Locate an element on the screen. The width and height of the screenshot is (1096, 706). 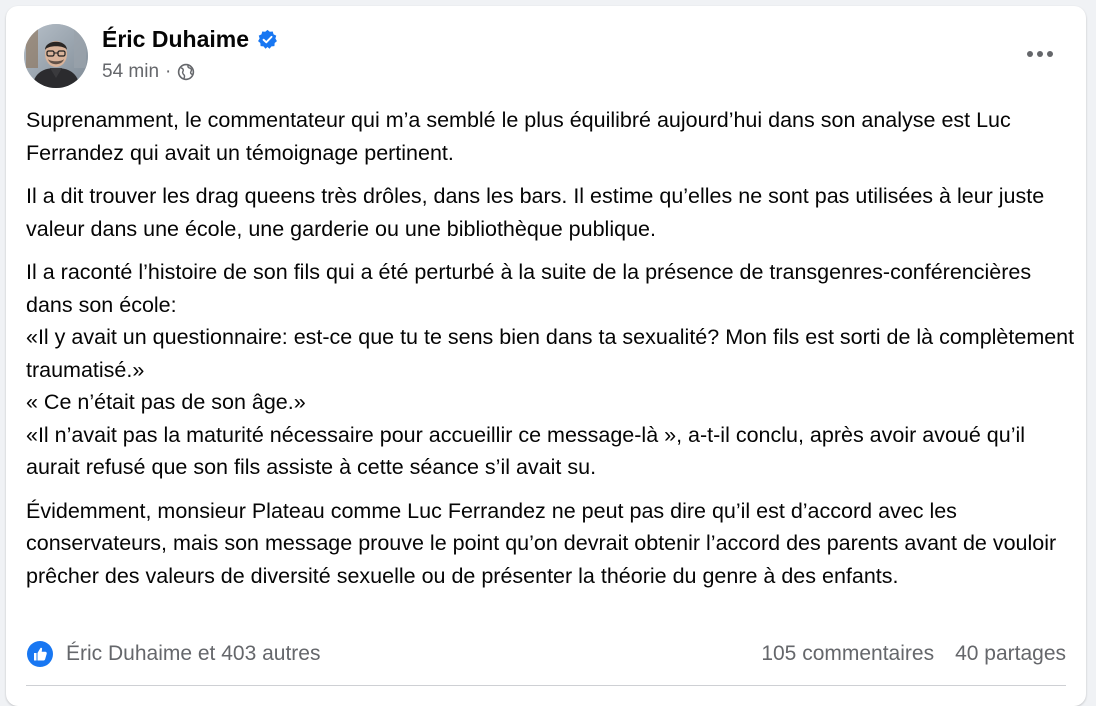
post-timestamp: 54 min is located at coordinates (130, 72).